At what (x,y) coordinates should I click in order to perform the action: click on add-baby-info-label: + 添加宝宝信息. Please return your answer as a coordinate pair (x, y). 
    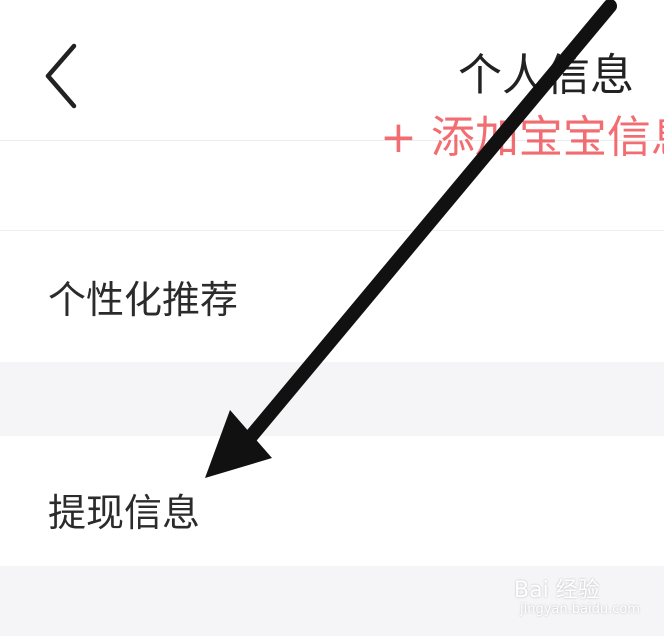
    Looking at the image, I should click on (522, 137).